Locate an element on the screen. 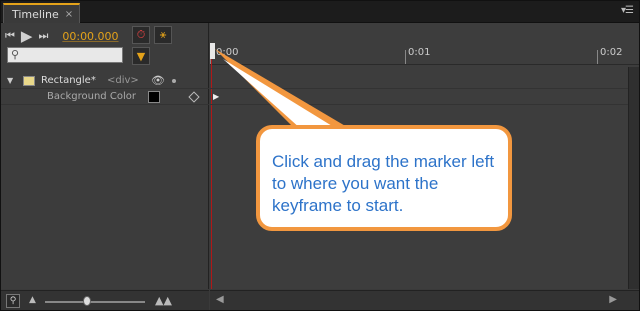 The image size is (640, 311). go-to-end-icon: ⏭ is located at coordinates (43, 36).